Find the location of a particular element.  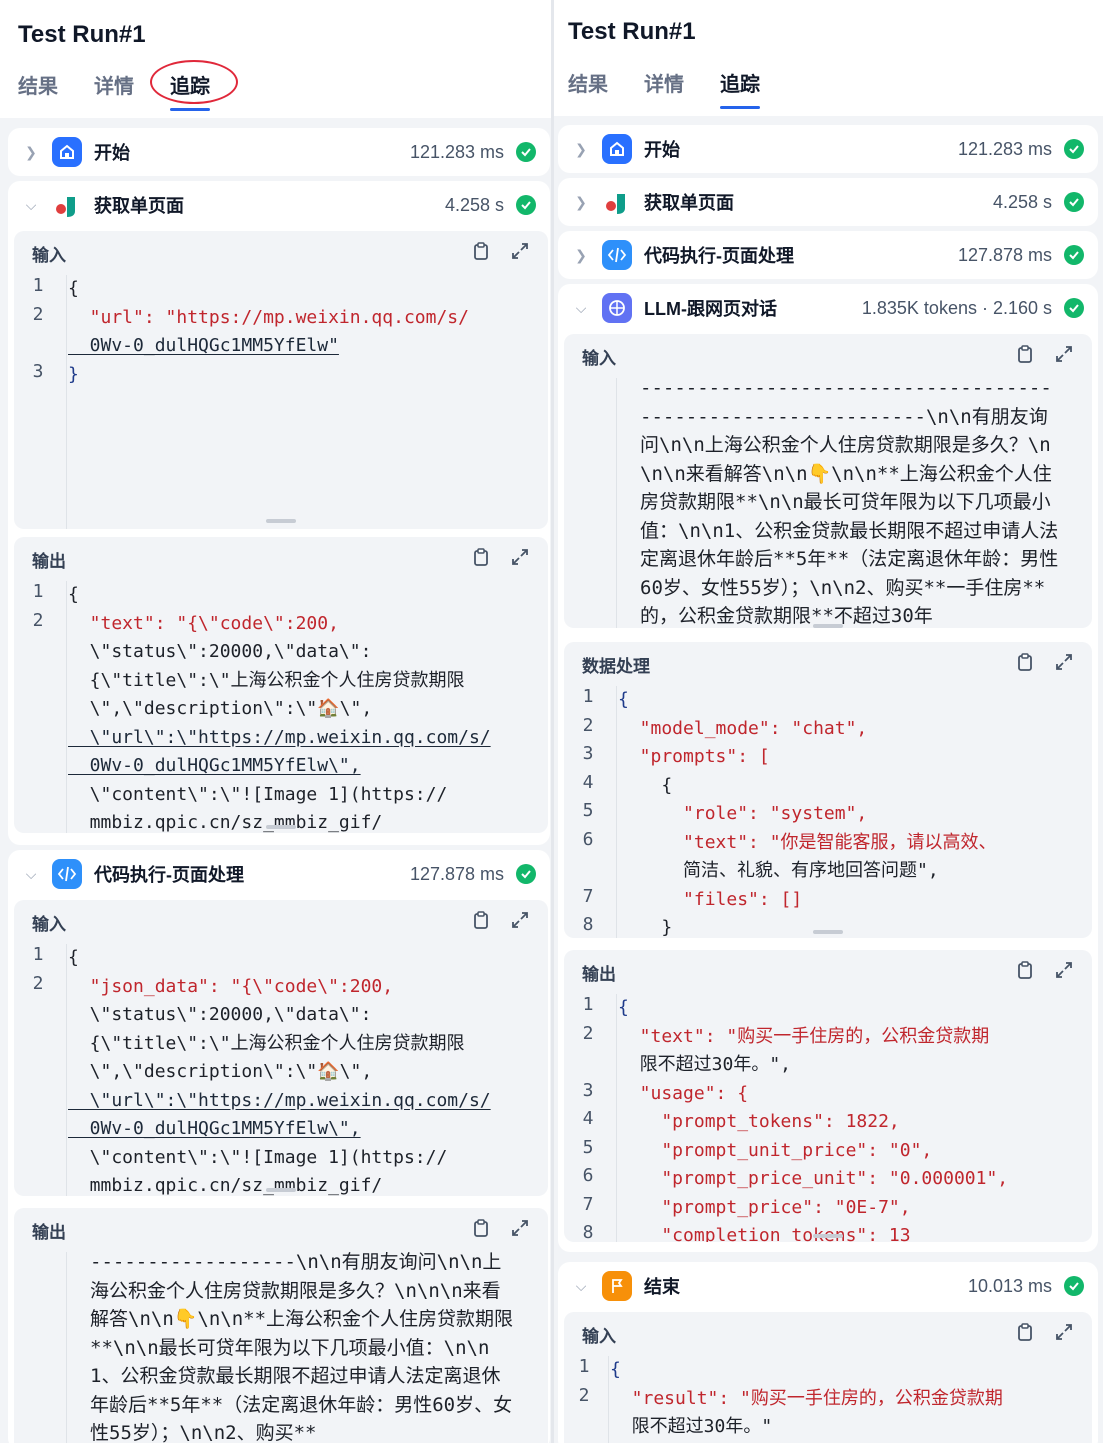

line-number: 5 is located at coordinates (588, 810).